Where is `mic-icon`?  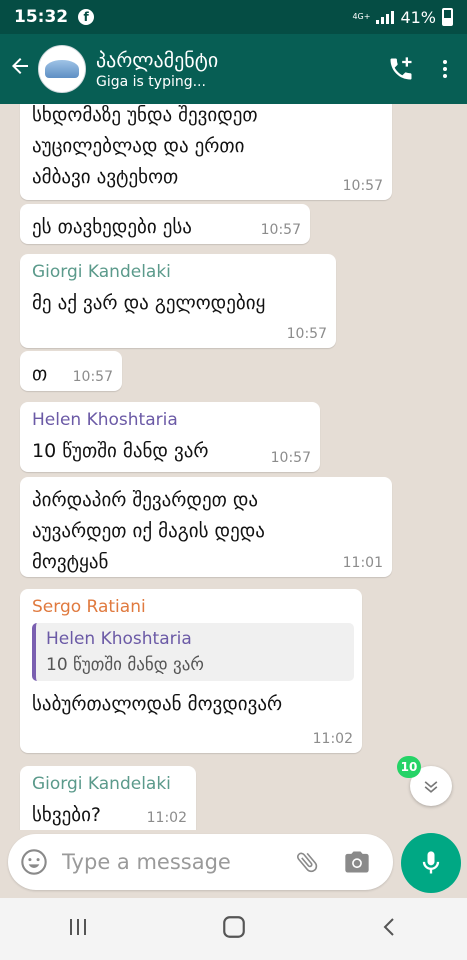
mic-icon is located at coordinates (431, 862).